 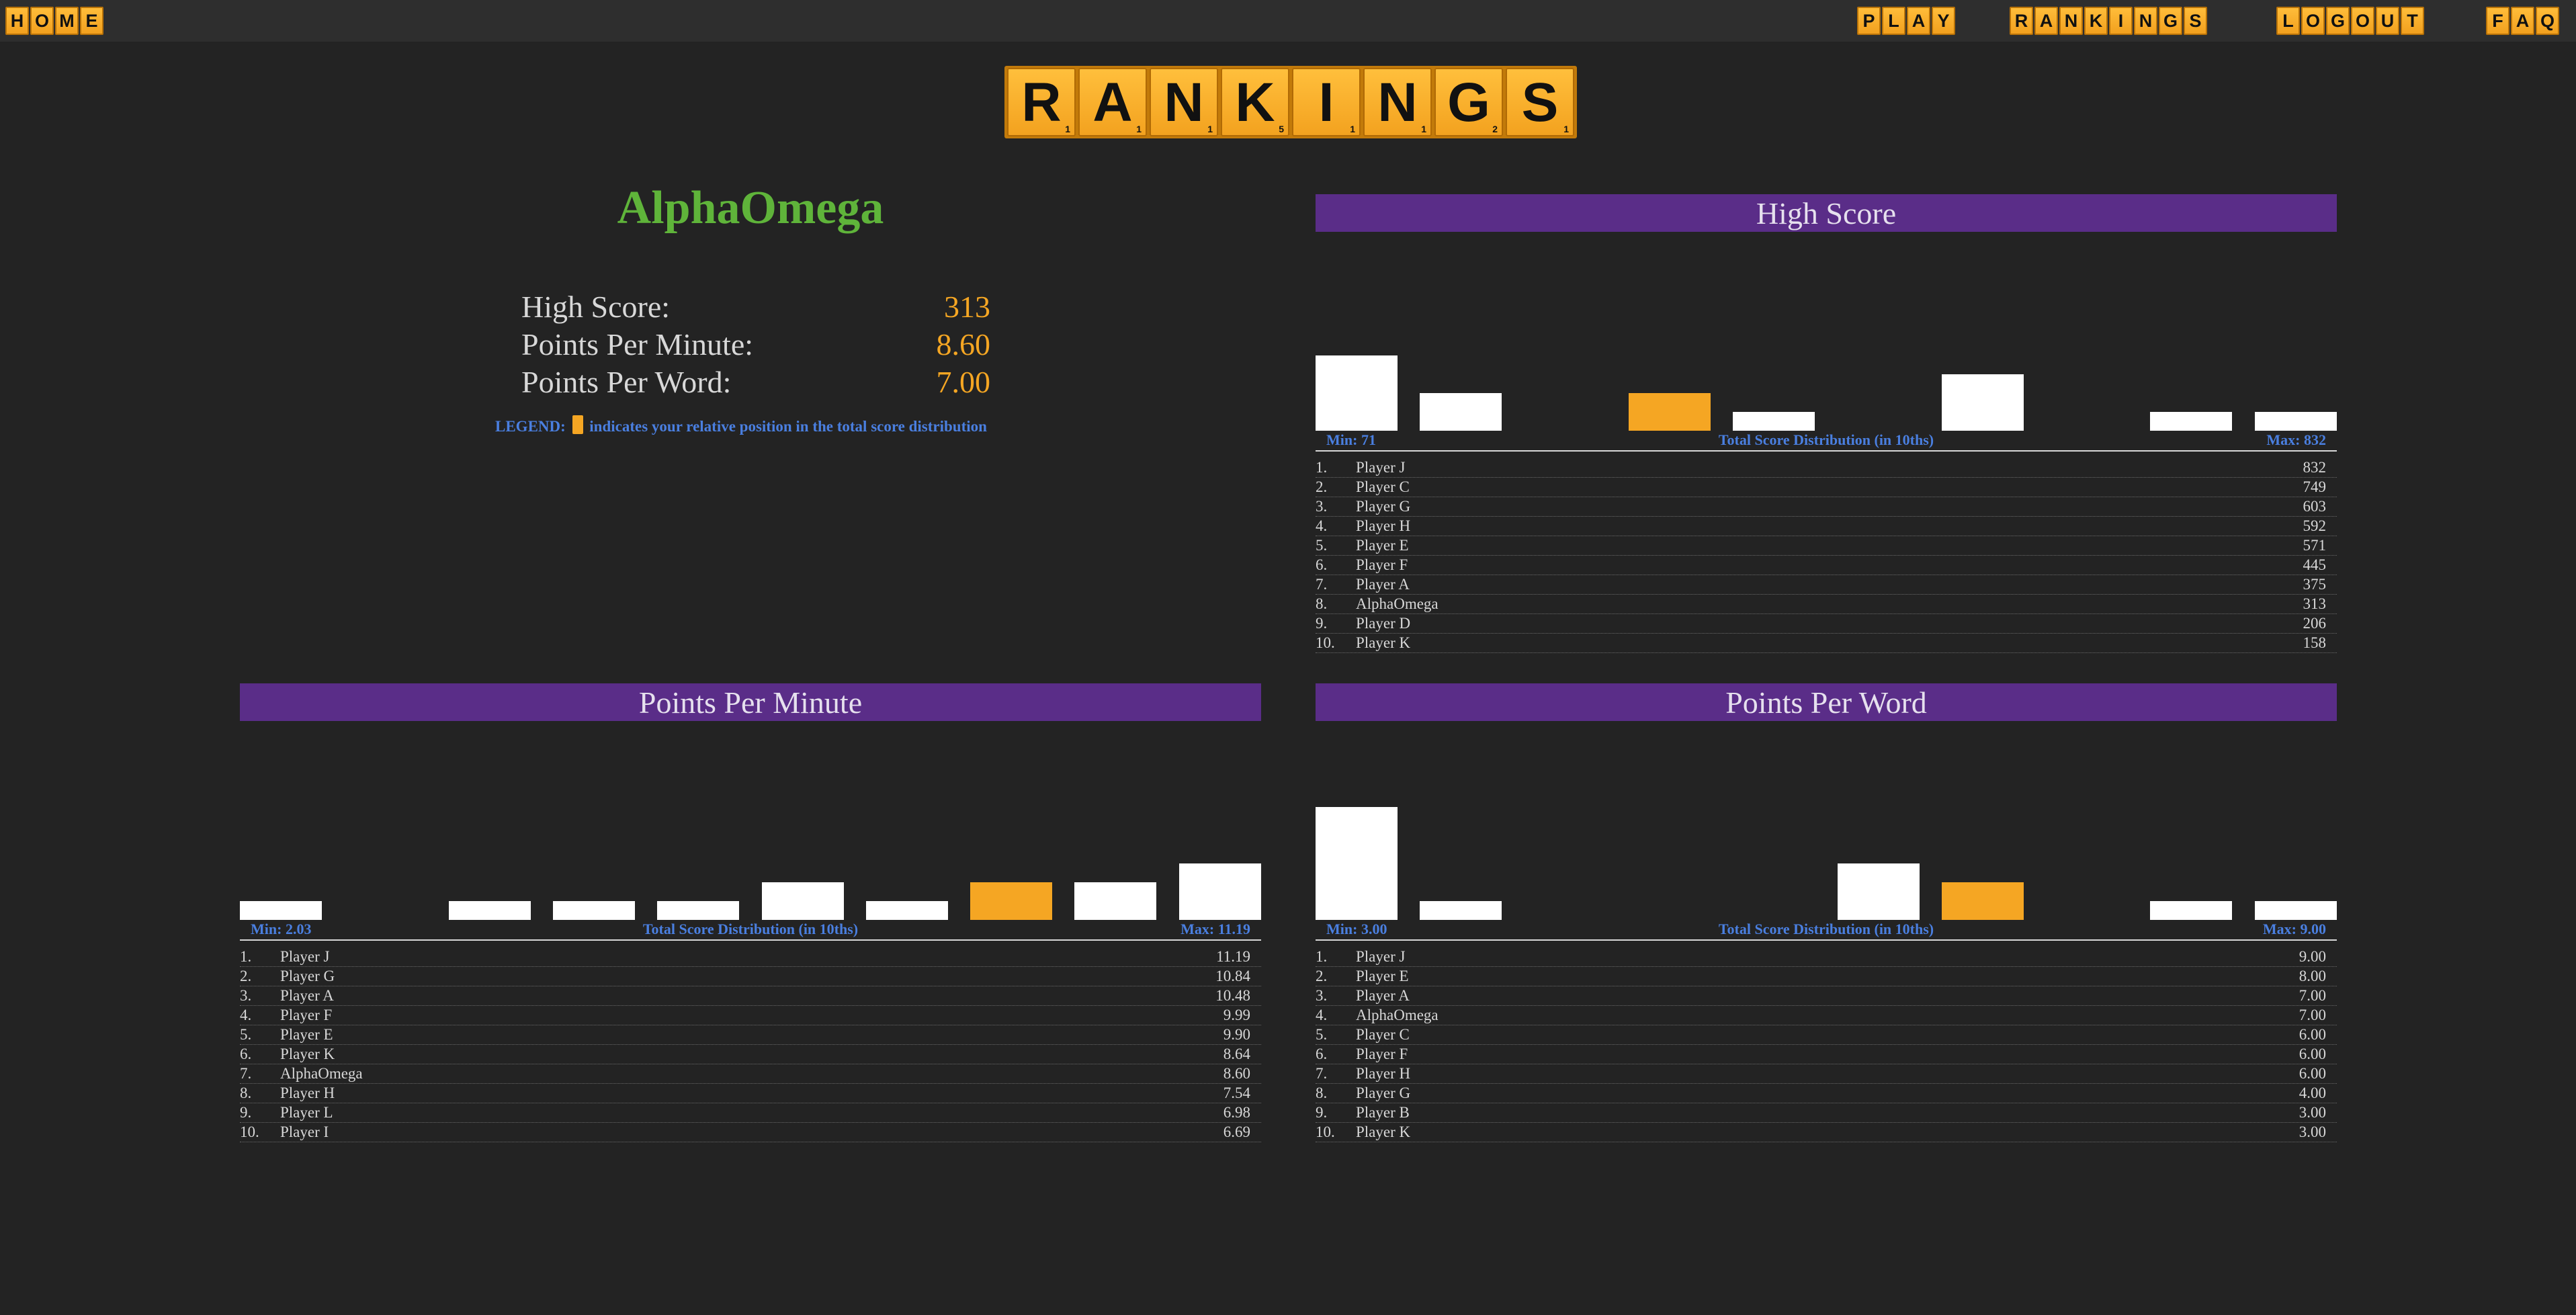 I want to click on player-score: 9.90, so click(x=1236, y=1034).